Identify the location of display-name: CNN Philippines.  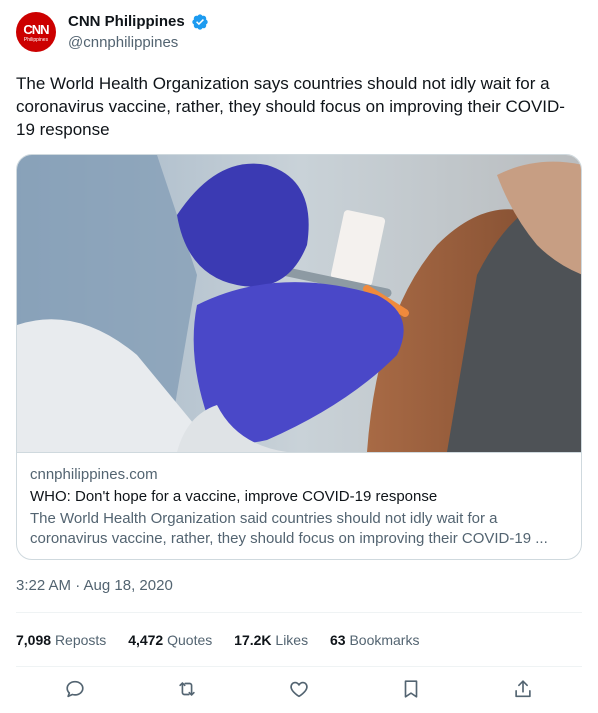
(126, 22).